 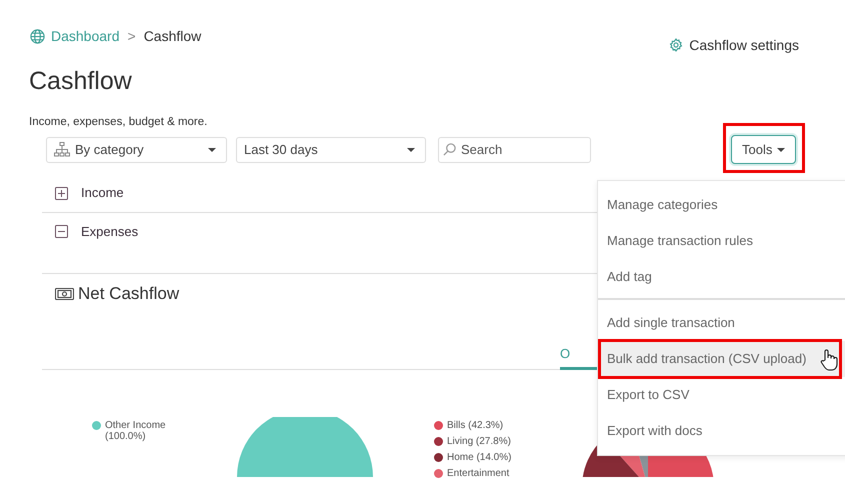 What do you see at coordinates (829, 360) in the screenshot?
I see `hand-cursor-icon` at bounding box center [829, 360].